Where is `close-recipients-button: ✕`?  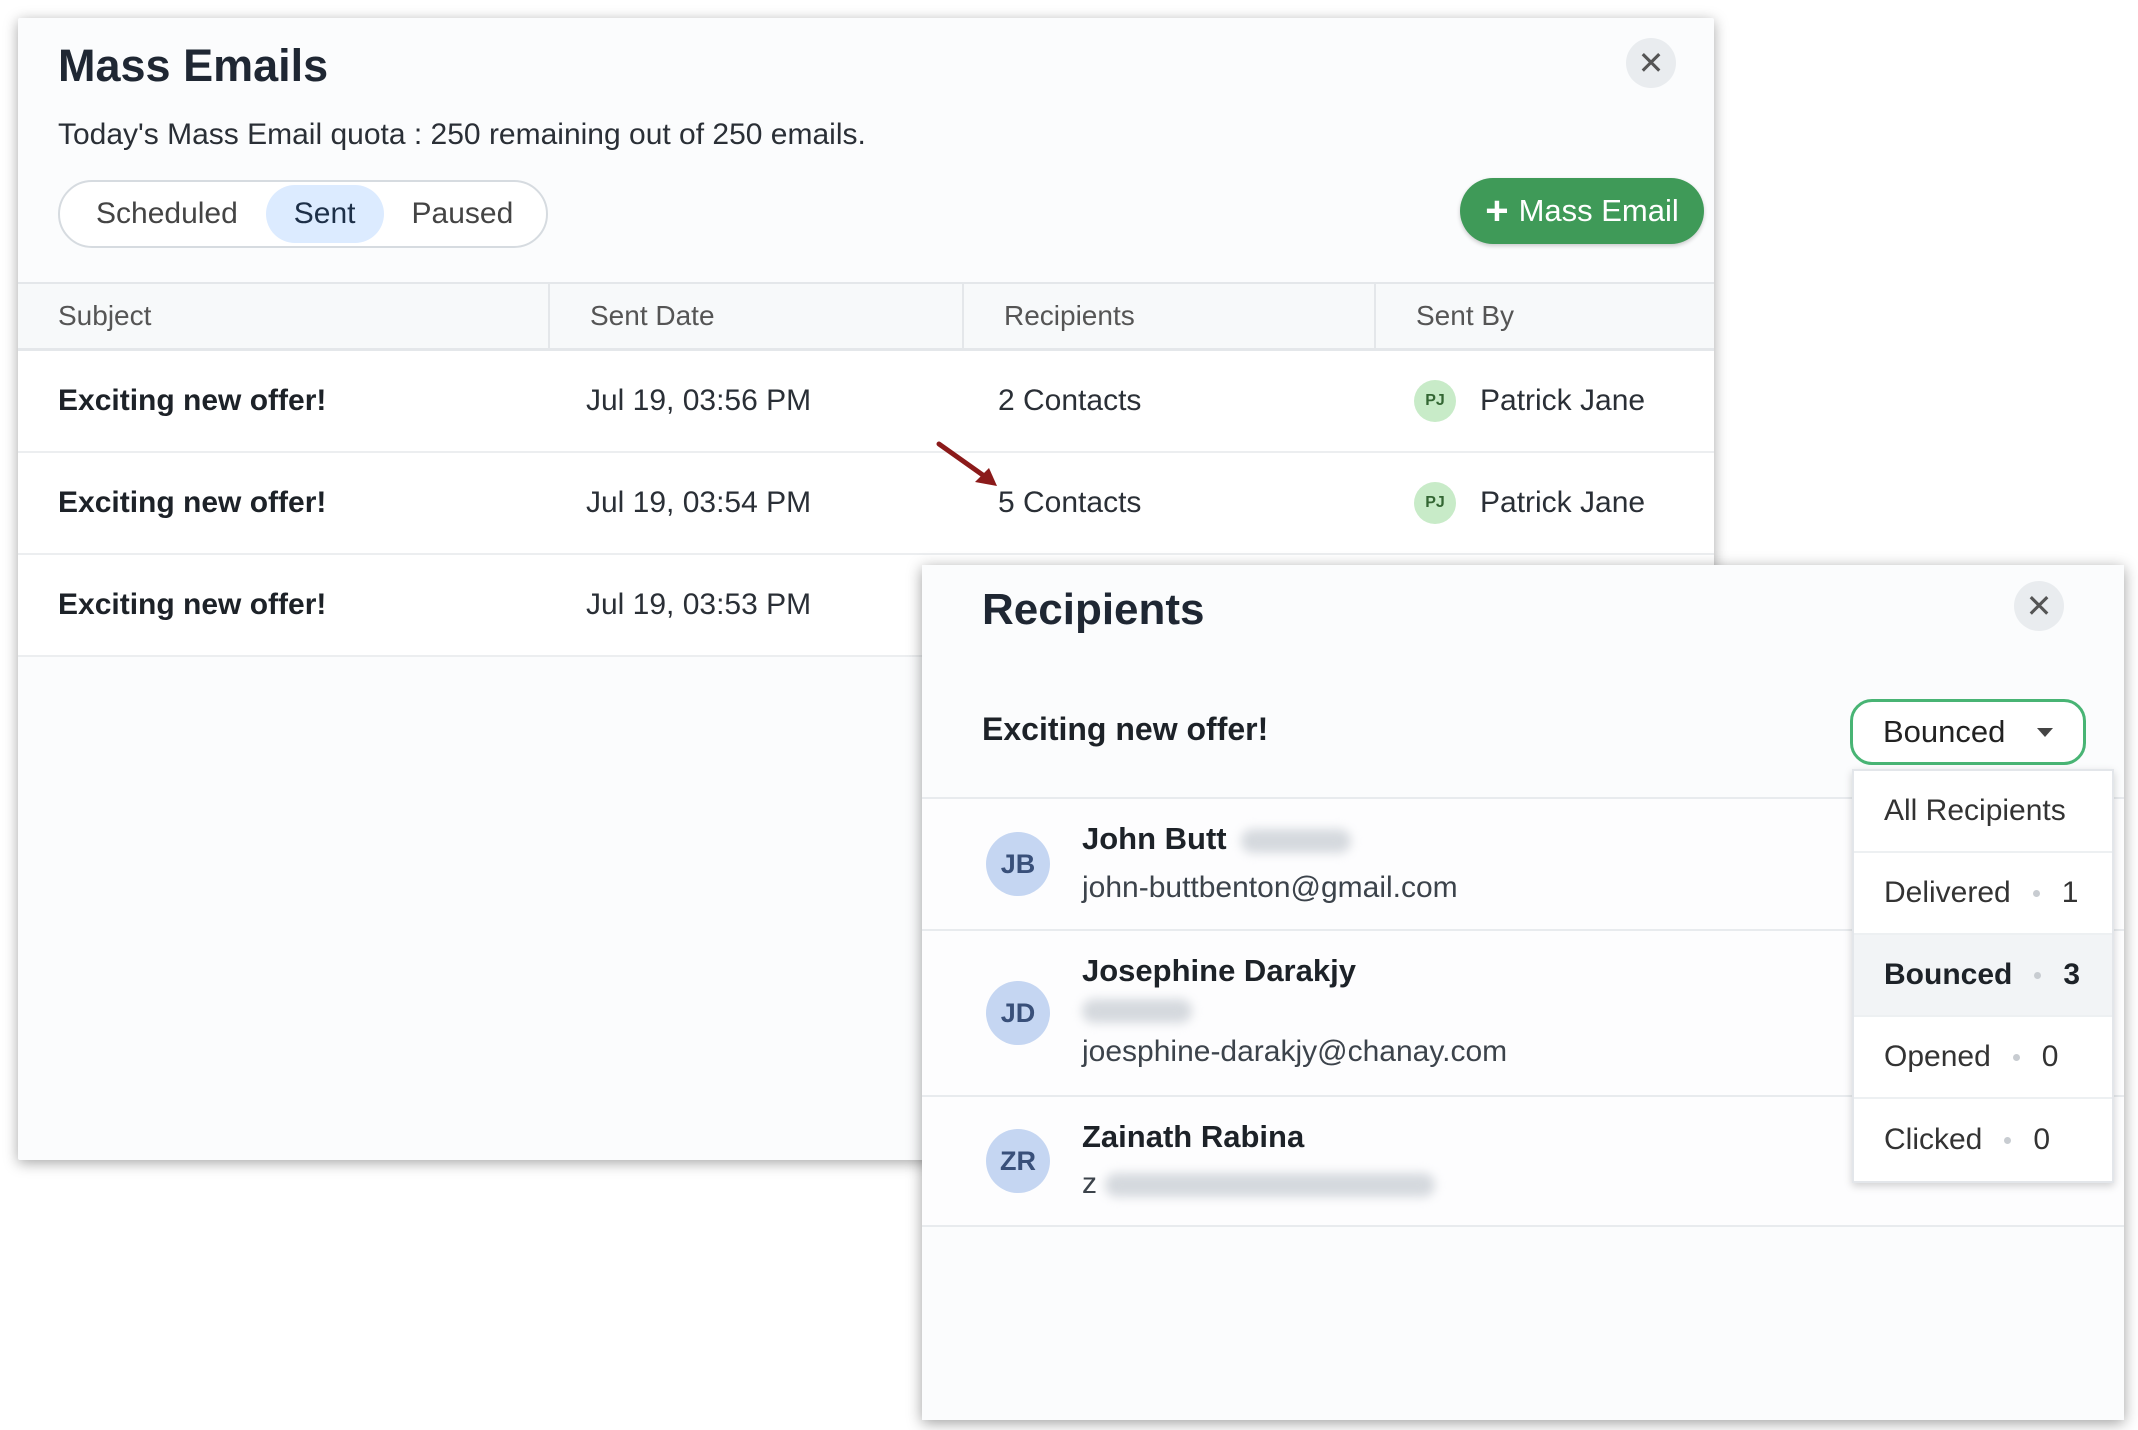
close-recipients-button: ✕ is located at coordinates (2039, 606).